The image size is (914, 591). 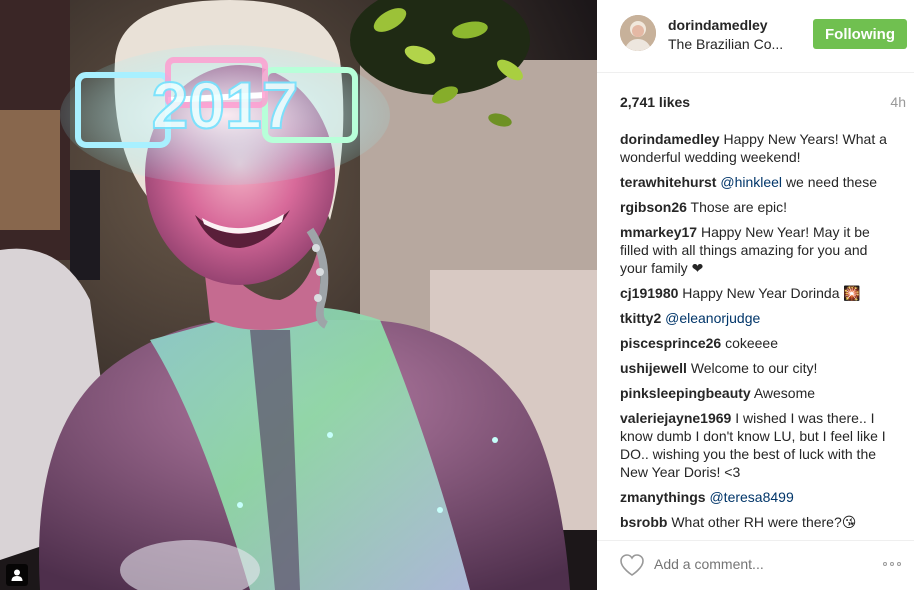 What do you see at coordinates (831, 182) in the screenshot?
I see `comment-text: we need these` at bounding box center [831, 182].